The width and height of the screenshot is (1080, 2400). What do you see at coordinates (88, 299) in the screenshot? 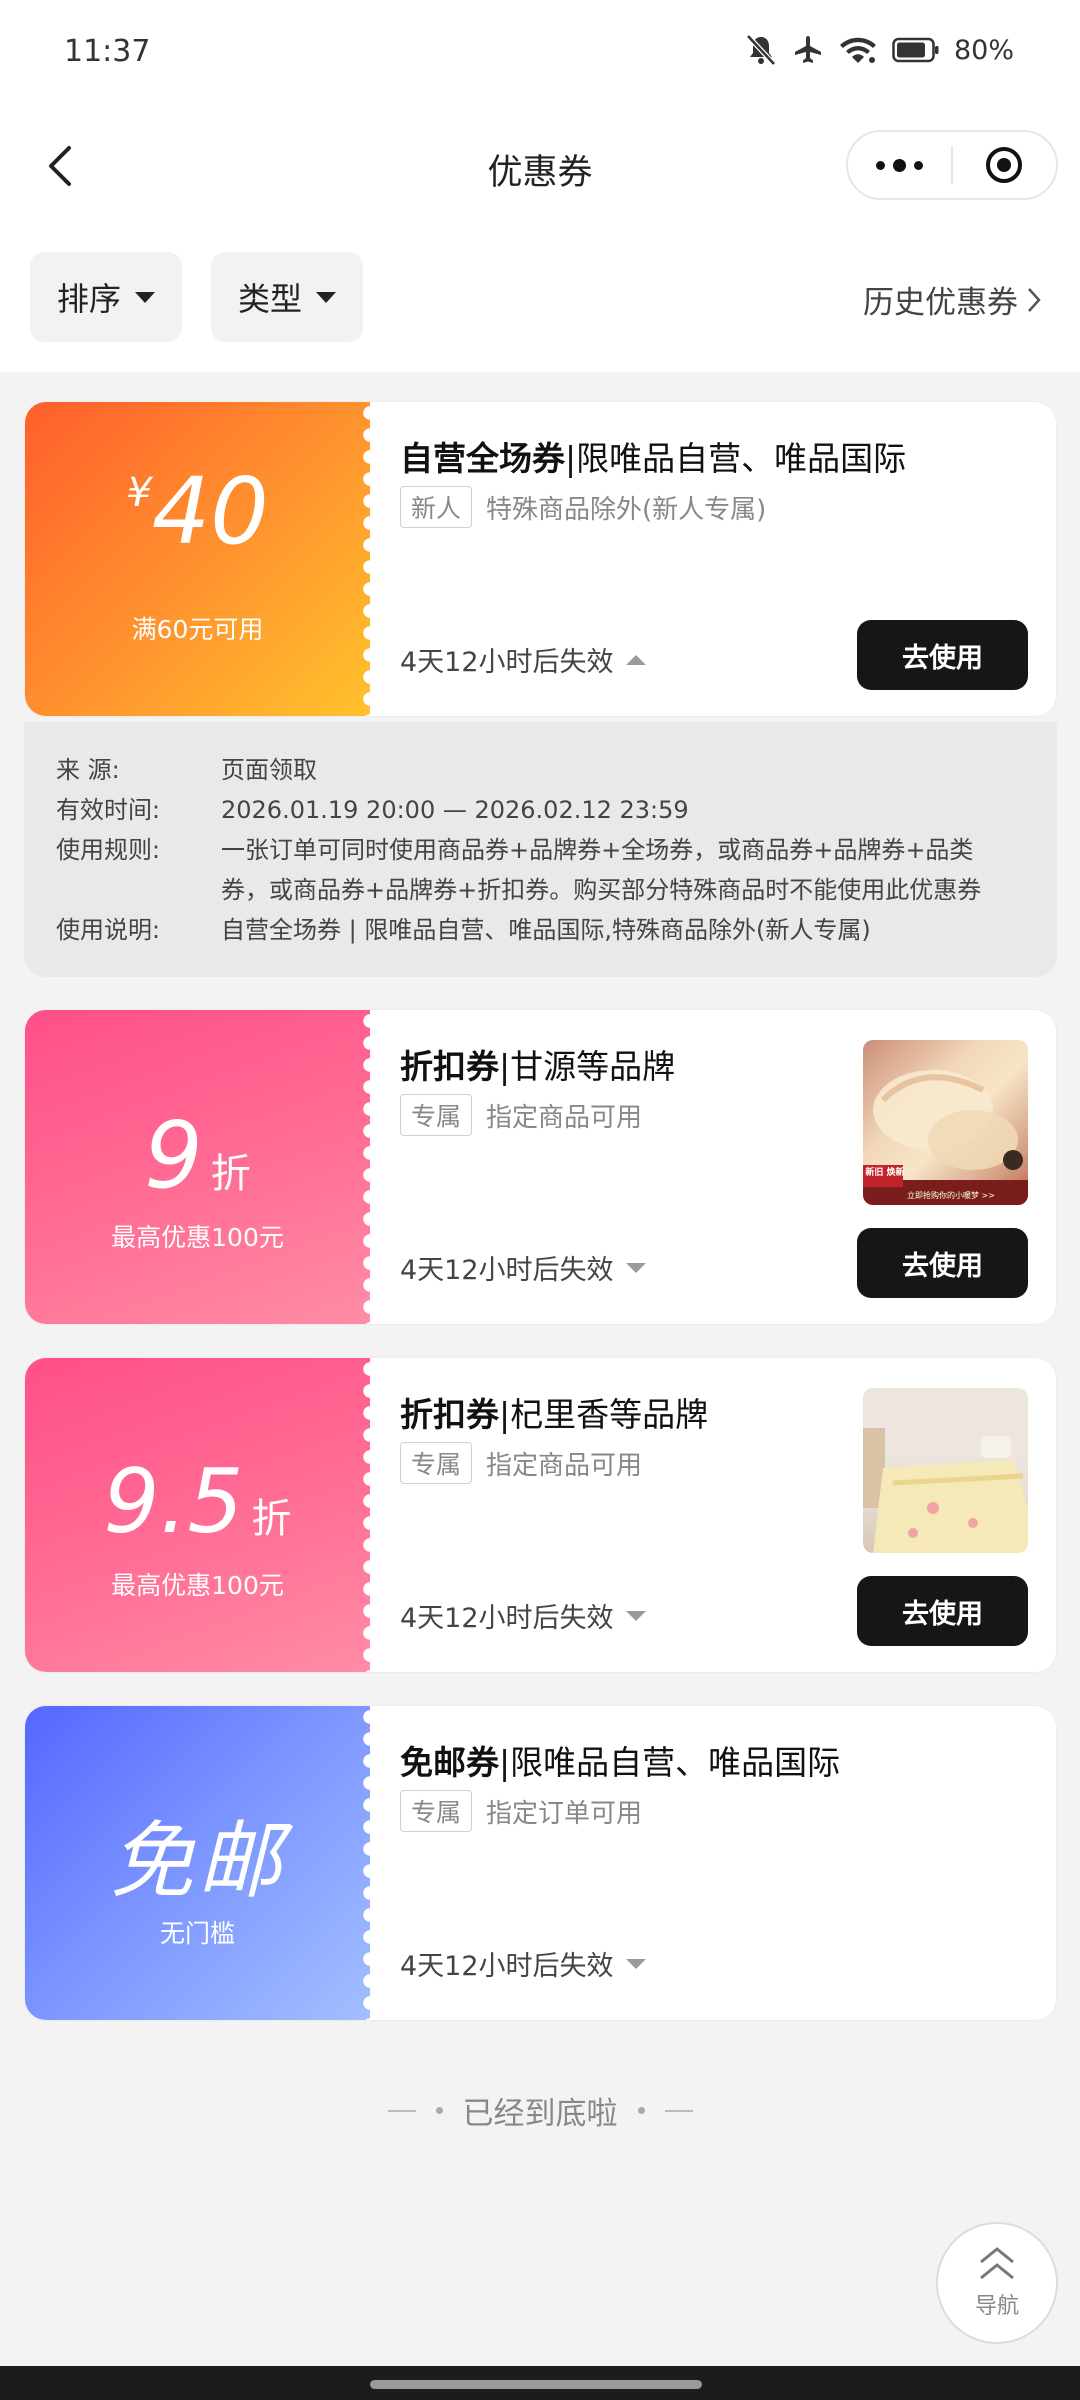
I see `sort-label: 排序` at bounding box center [88, 299].